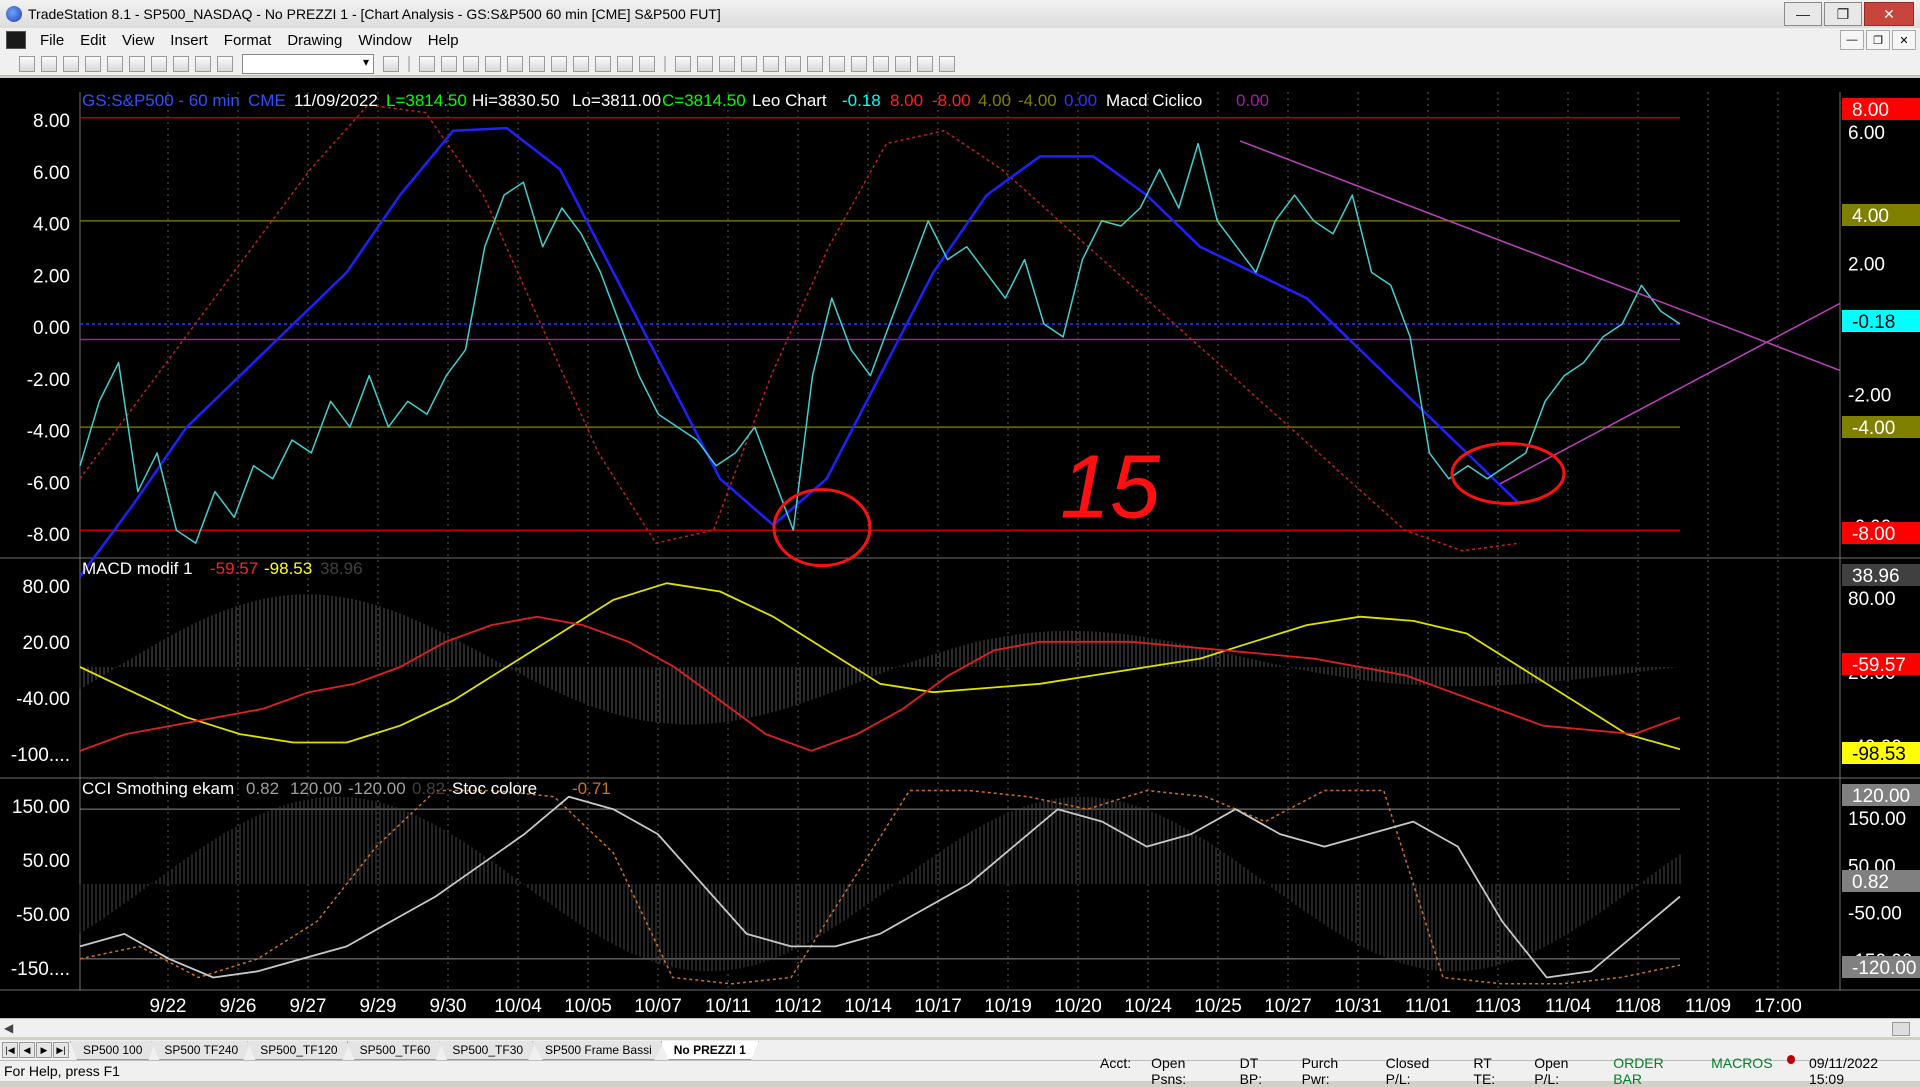 This screenshot has height=1087, width=1920. Describe the element at coordinates (449, 63) in the screenshot. I see `indicator-icon` at that location.